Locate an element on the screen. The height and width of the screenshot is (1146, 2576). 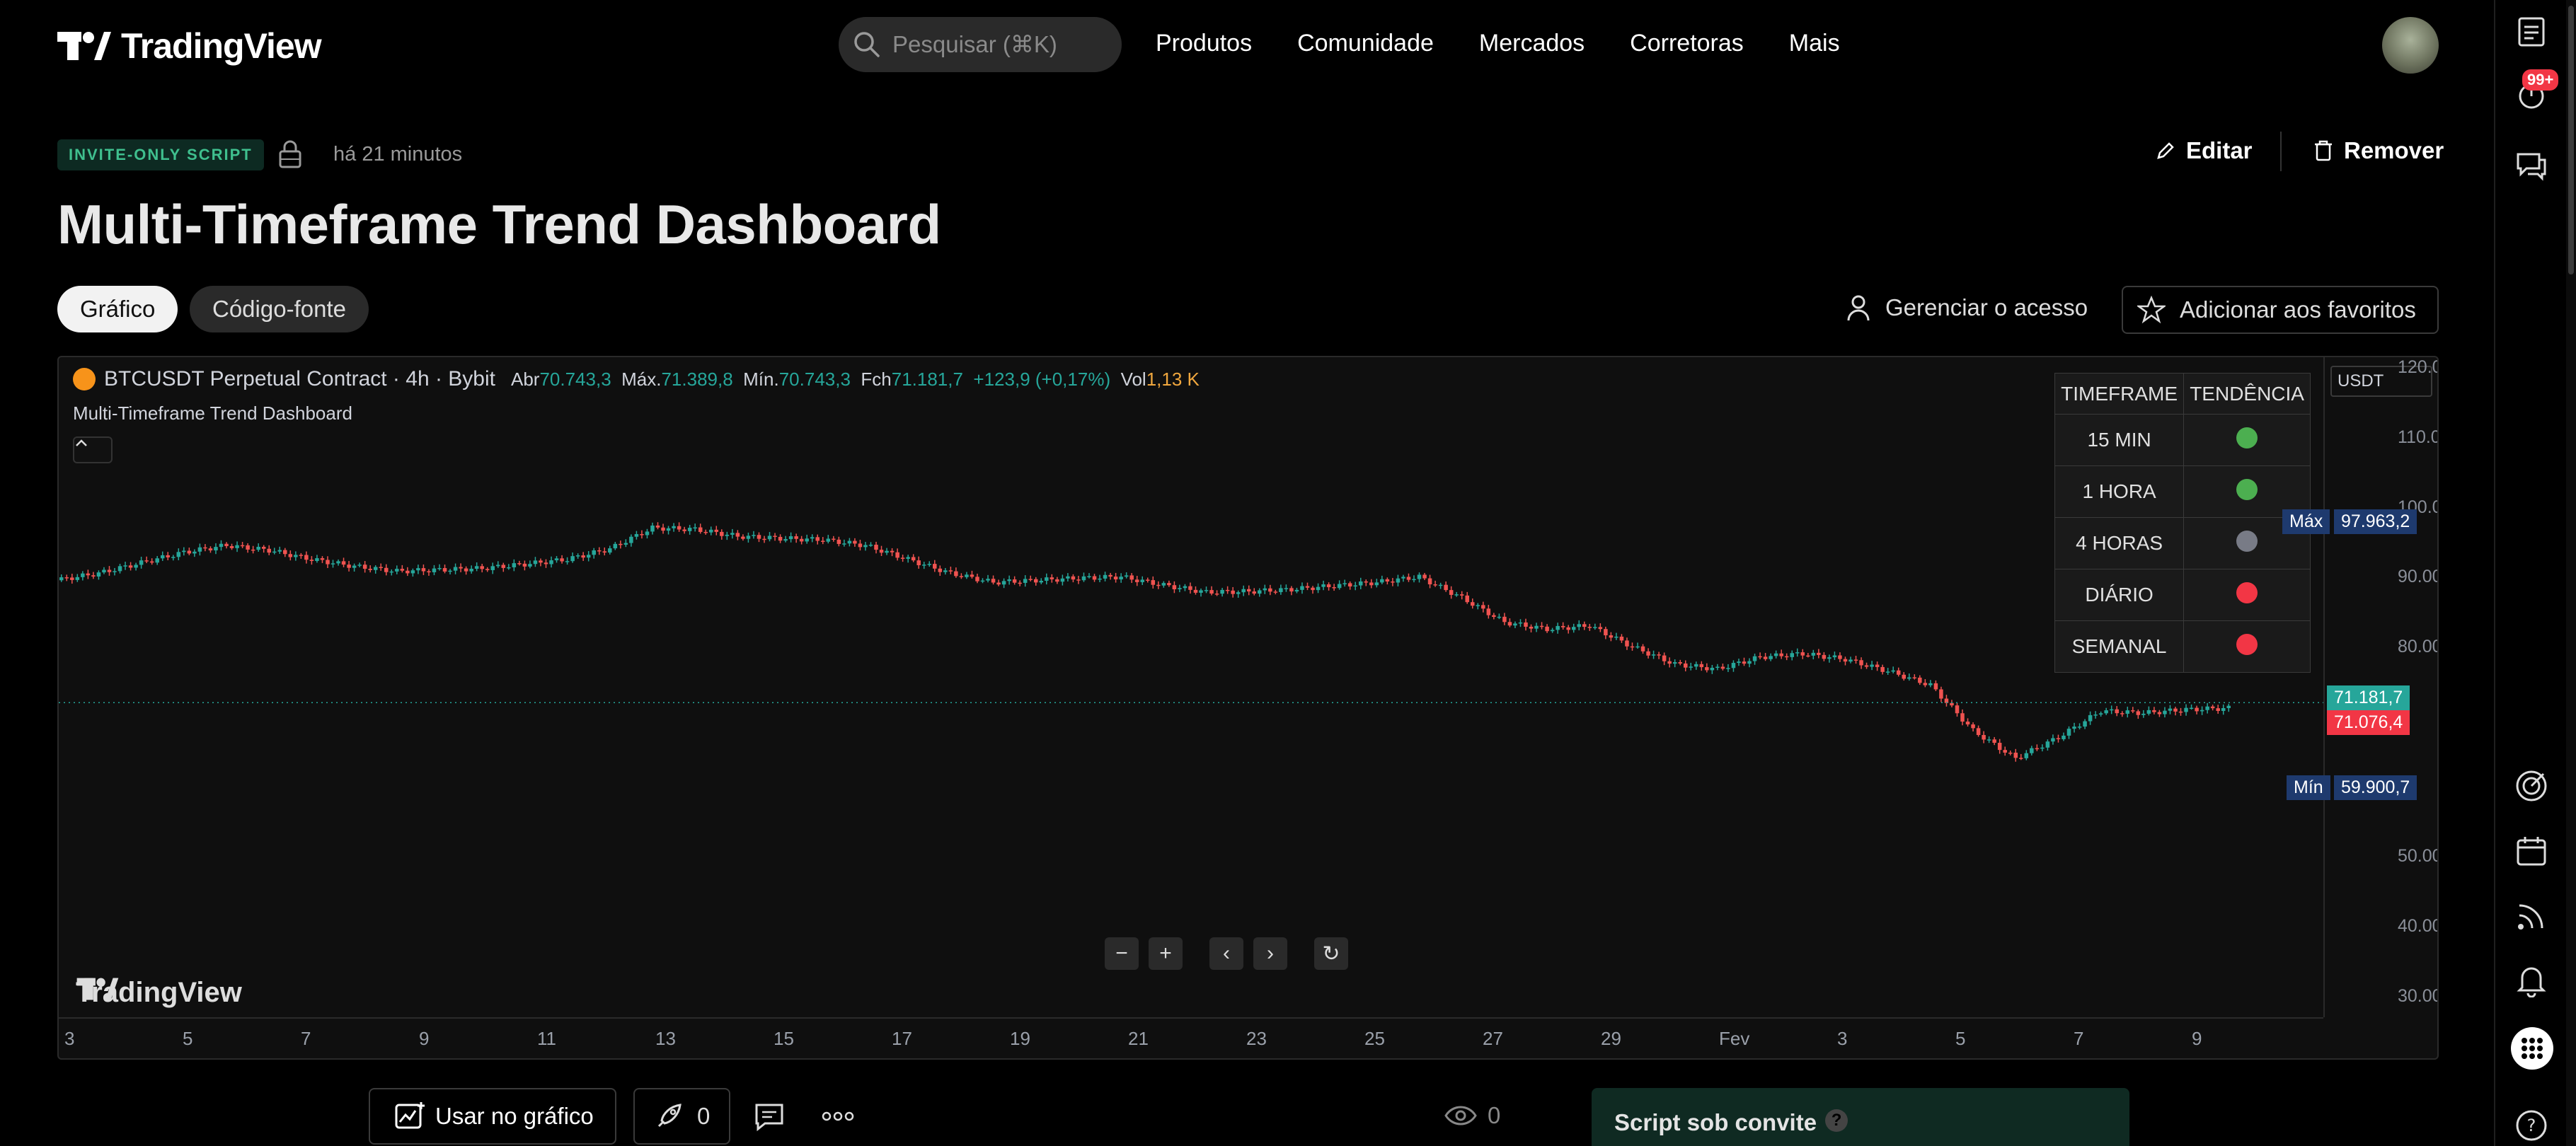
chart-watermark: TradingView is located at coordinates (159, 993).